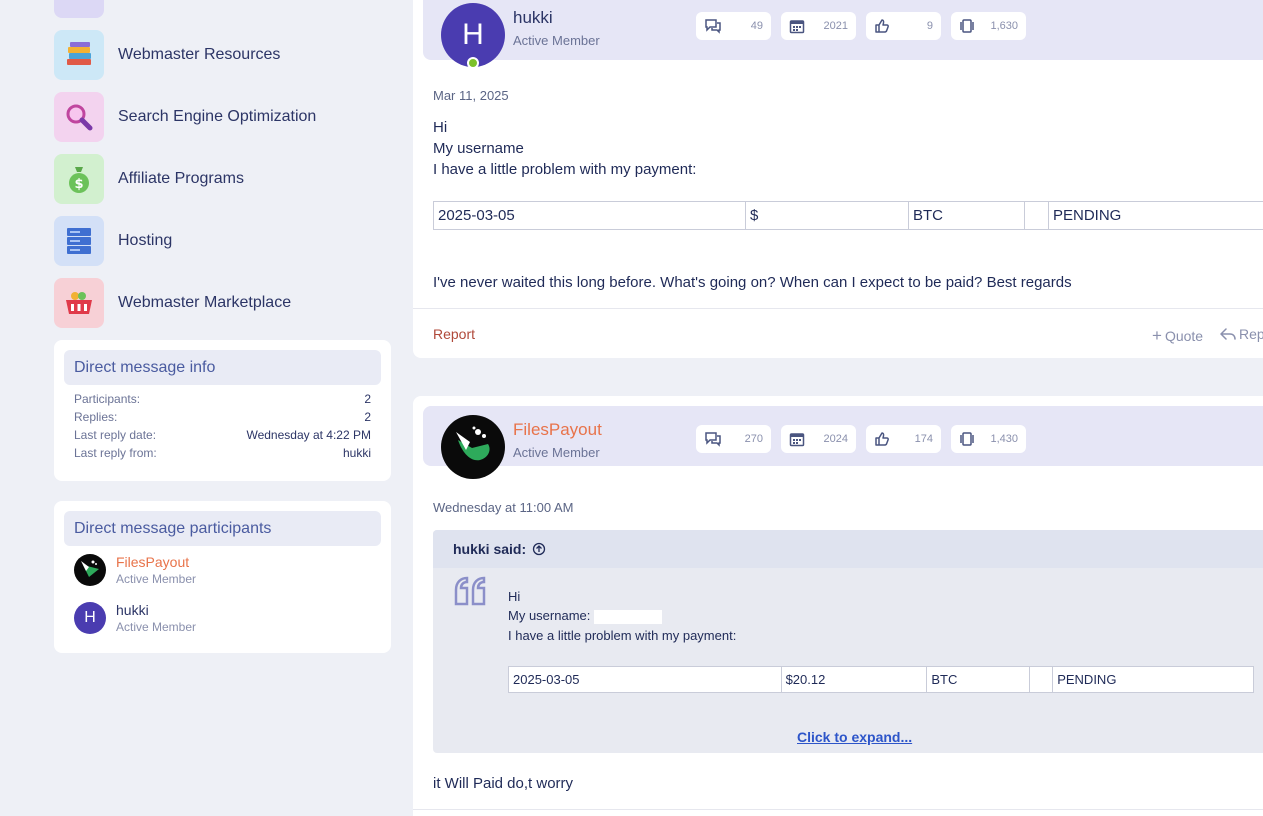 The height and width of the screenshot is (816, 1263). Describe the element at coordinates (988, 26) in the screenshot. I see `stat-points: 1,630` at that location.